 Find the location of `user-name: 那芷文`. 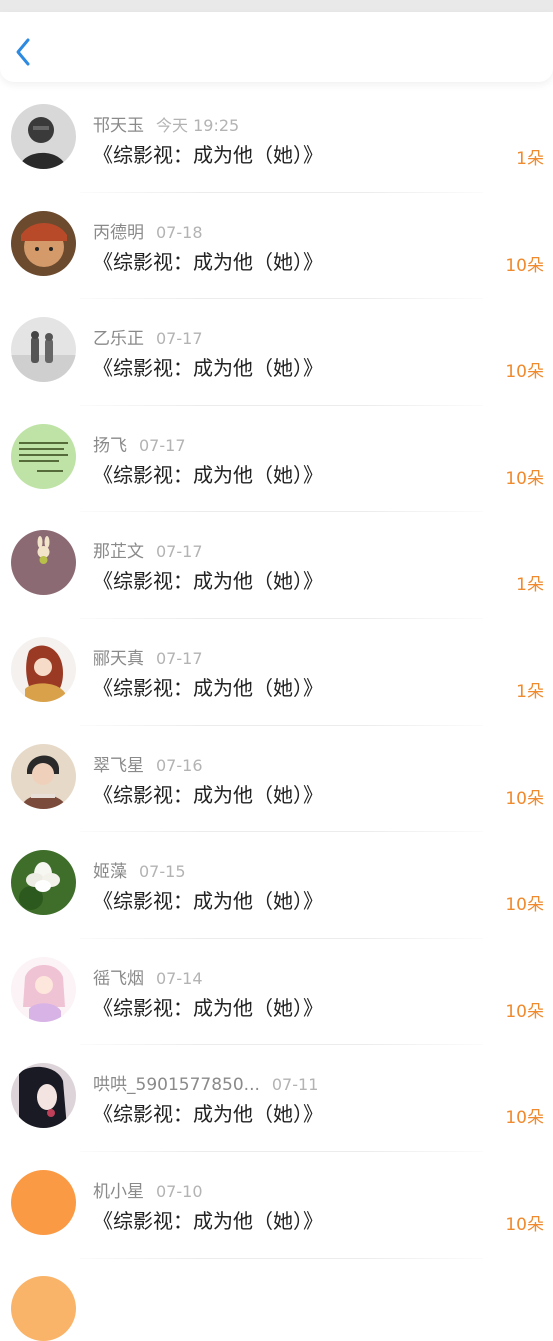

user-name: 那芷文 is located at coordinates (118, 552).